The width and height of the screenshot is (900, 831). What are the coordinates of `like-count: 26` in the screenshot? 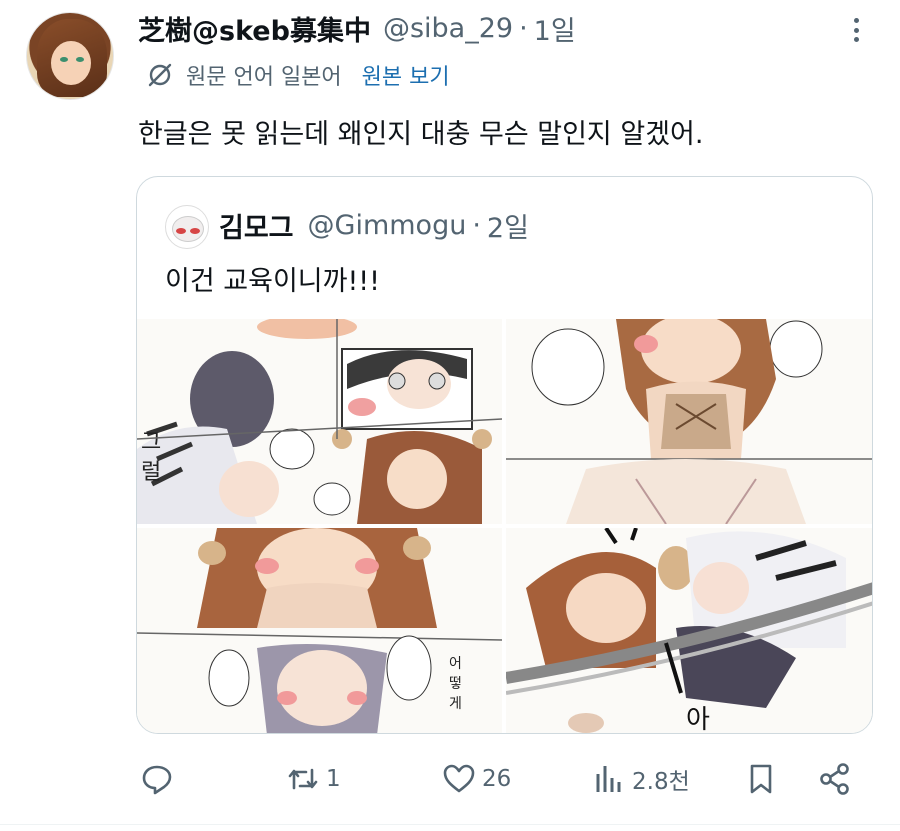 It's located at (497, 779).